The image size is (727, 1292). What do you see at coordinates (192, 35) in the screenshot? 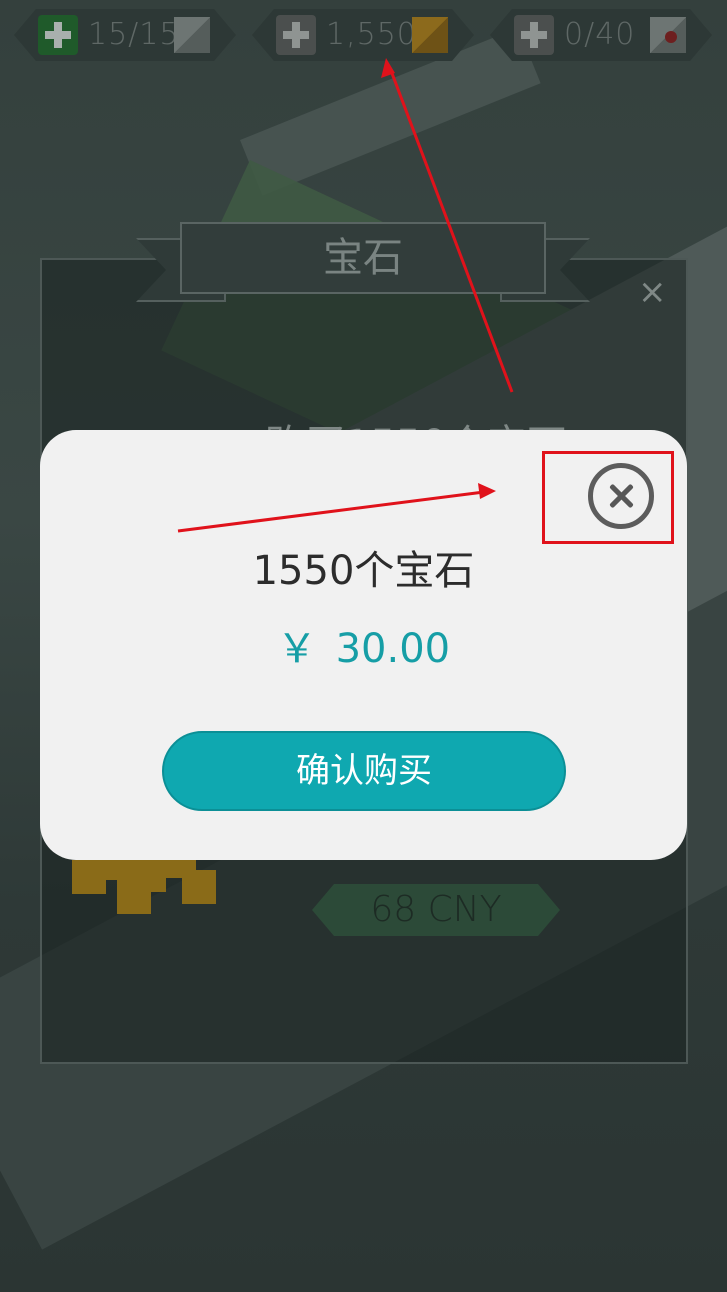
I see `health-cube-icon` at bounding box center [192, 35].